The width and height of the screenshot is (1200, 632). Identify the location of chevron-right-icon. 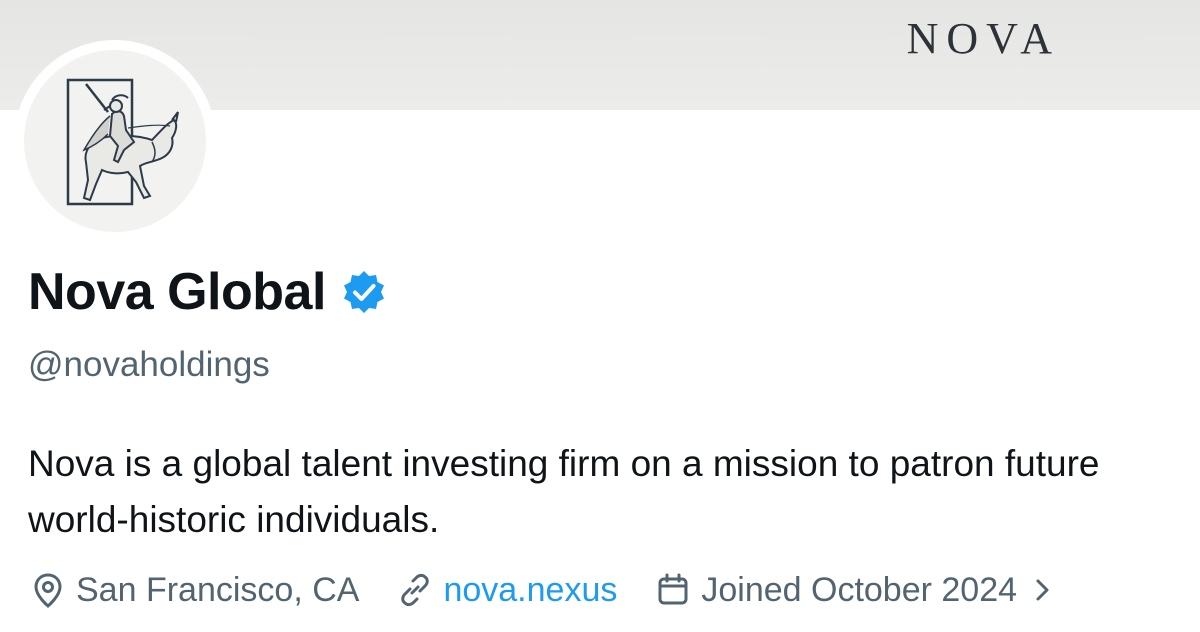
(1043, 590).